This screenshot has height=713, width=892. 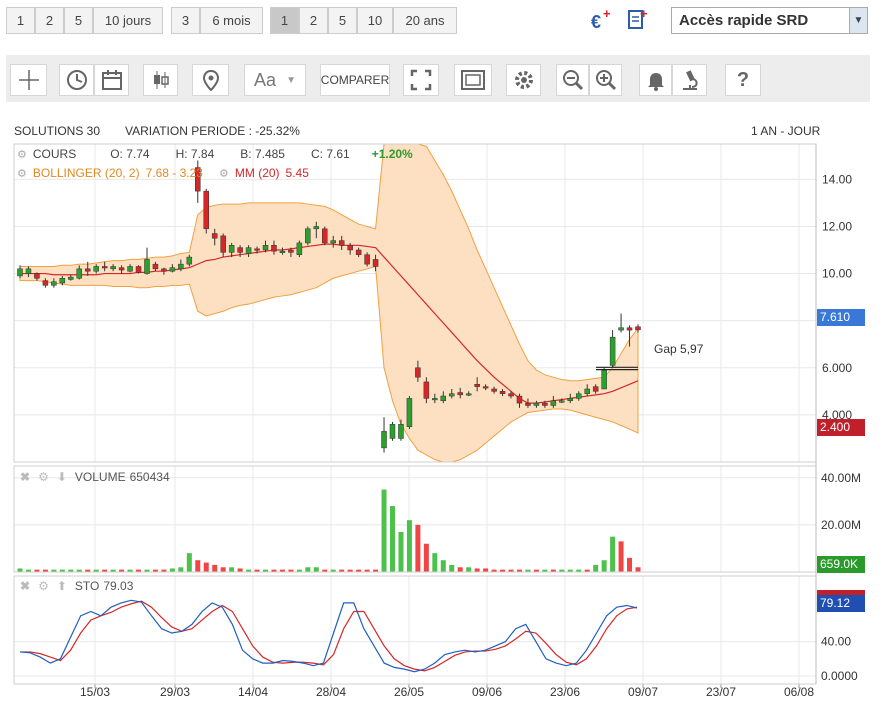 I want to click on range-1-day-button: 1, so click(x=20, y=20).